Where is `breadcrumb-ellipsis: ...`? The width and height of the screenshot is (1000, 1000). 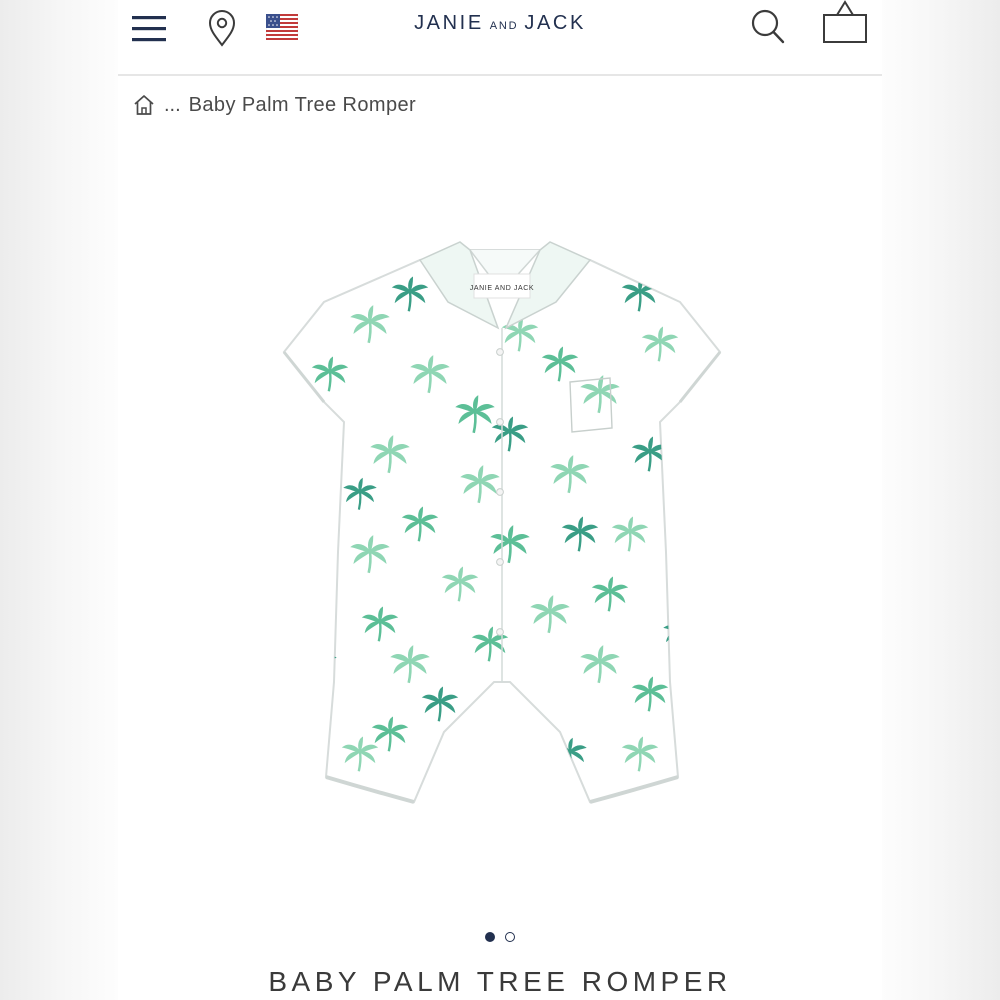
breadcrumb-ellipsis: ... is located at coordinates (172, 105).